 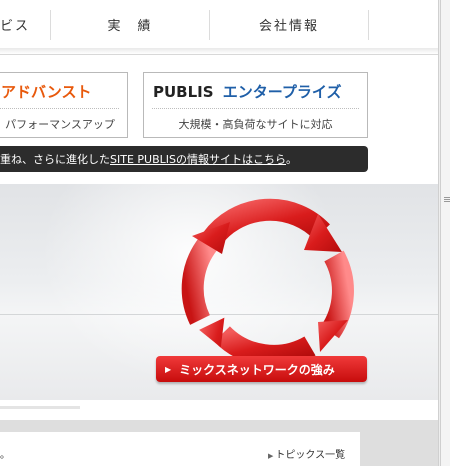 I want to click on topics-list-link: ▶ トピックス一覧, so click(x=306, y=453).